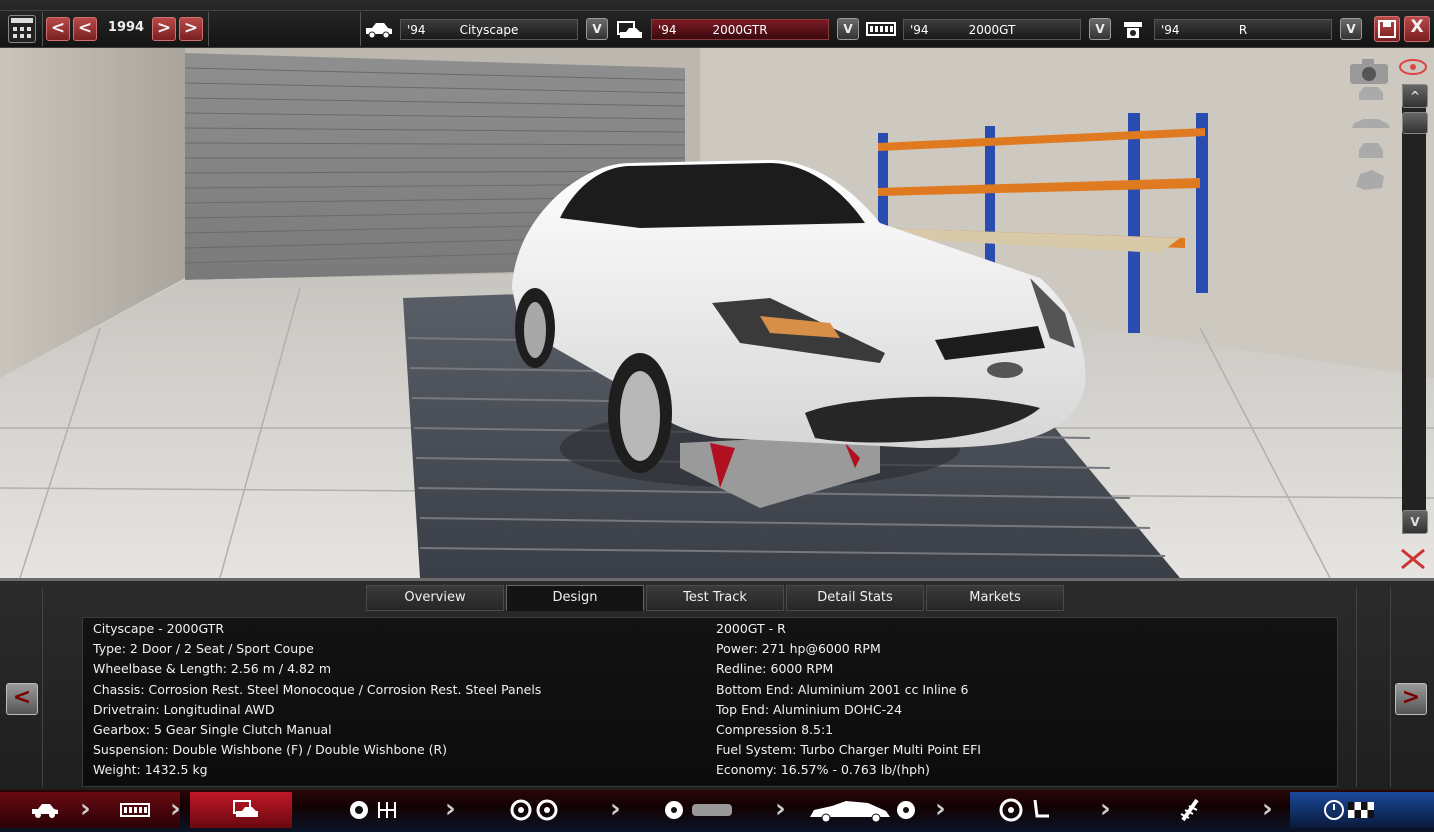 The image size is (1434, 832). I want to click on zoom-slider-handle, so click(1415, 123).